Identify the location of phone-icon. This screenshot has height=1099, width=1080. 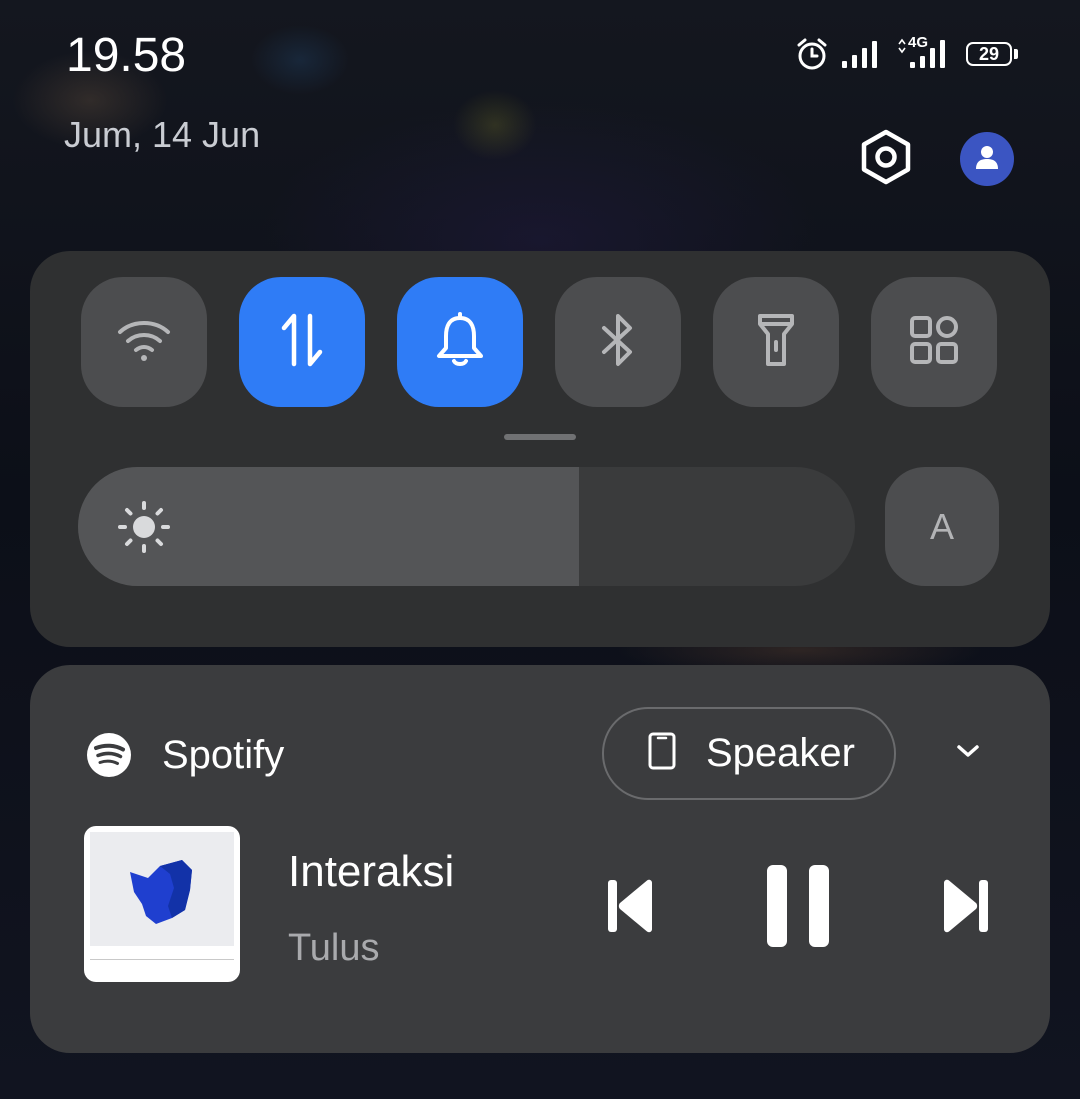
(662, 753).